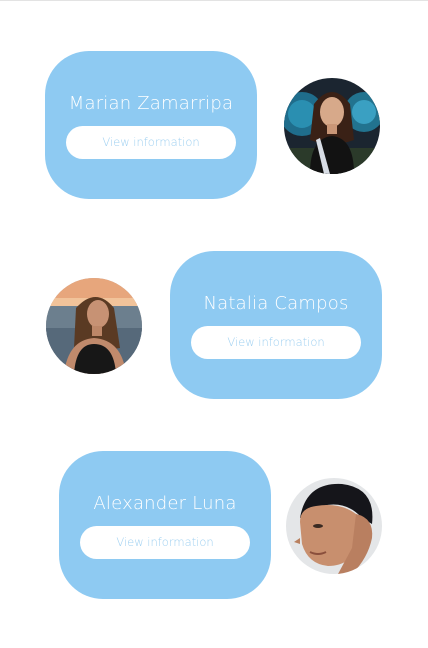  I want to click on profile-name: Marian Zamarripa, so click(151, 103).